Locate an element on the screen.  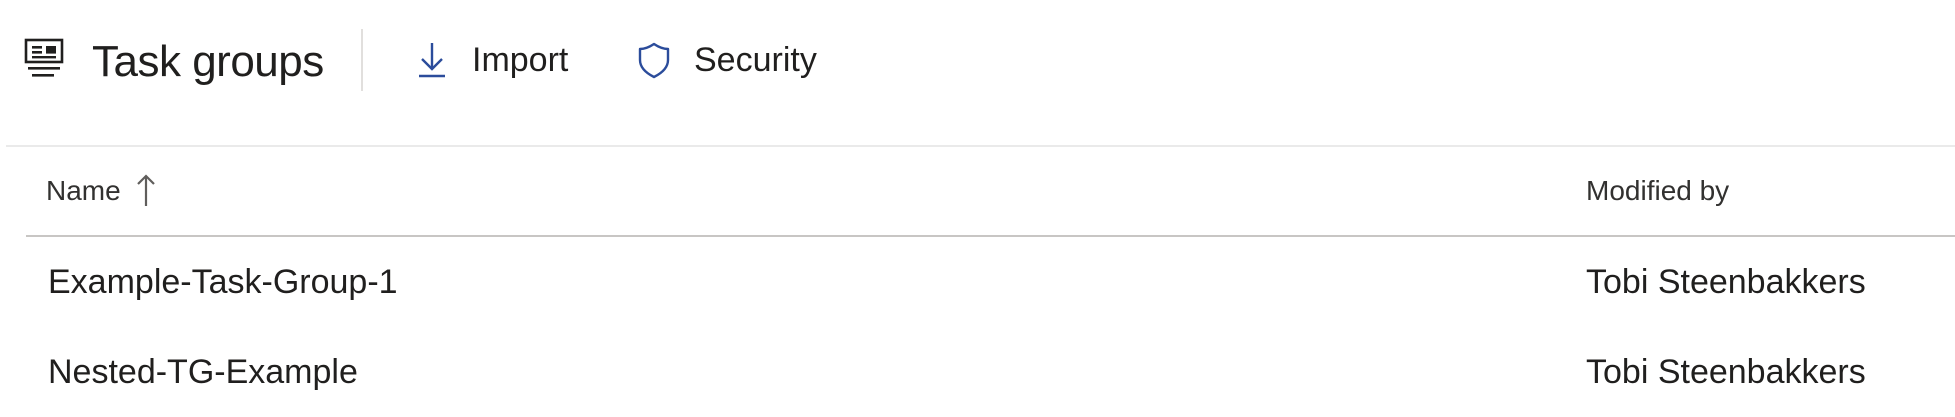
column-header-modified-by: Modified by is located at coordinates (1657, 191).